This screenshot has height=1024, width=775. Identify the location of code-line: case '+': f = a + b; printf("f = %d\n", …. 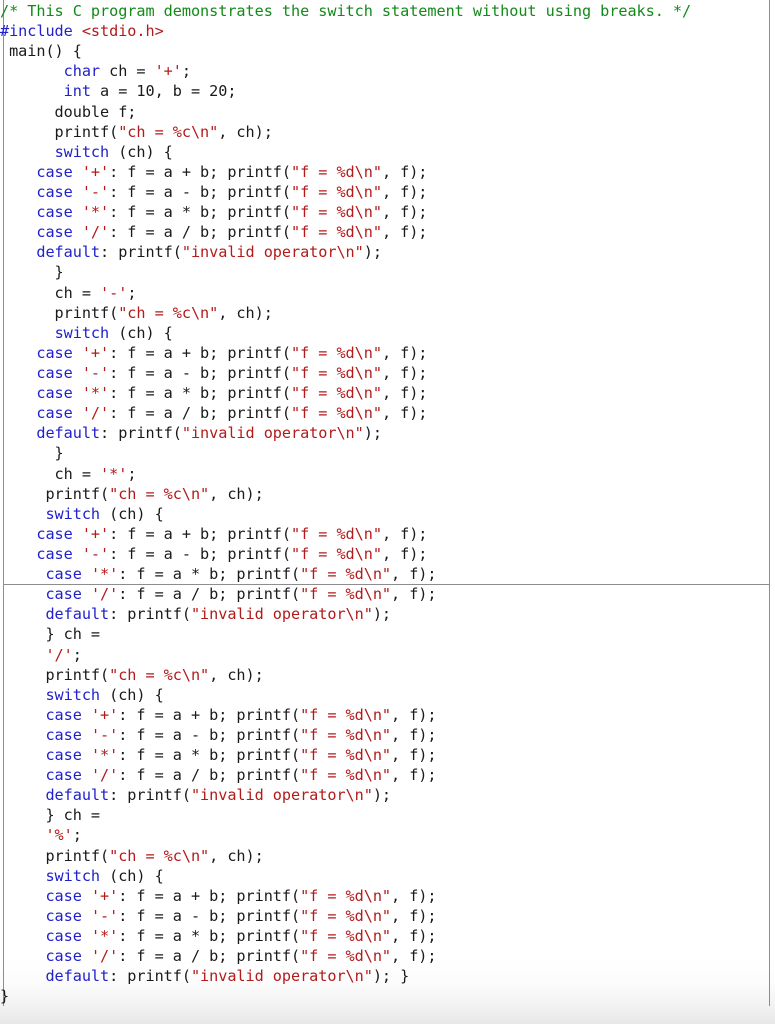
(387, 896).